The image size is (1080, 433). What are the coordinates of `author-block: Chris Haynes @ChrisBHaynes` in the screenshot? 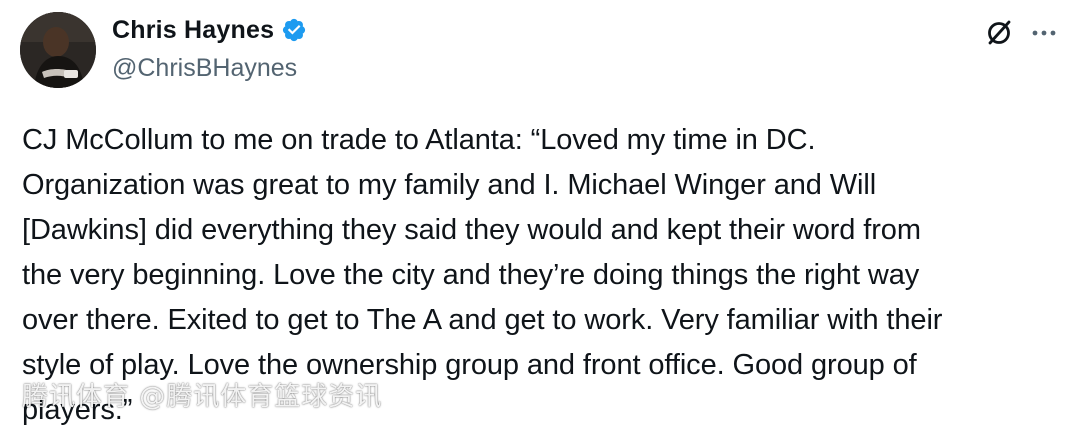 It's located at (209, 46).